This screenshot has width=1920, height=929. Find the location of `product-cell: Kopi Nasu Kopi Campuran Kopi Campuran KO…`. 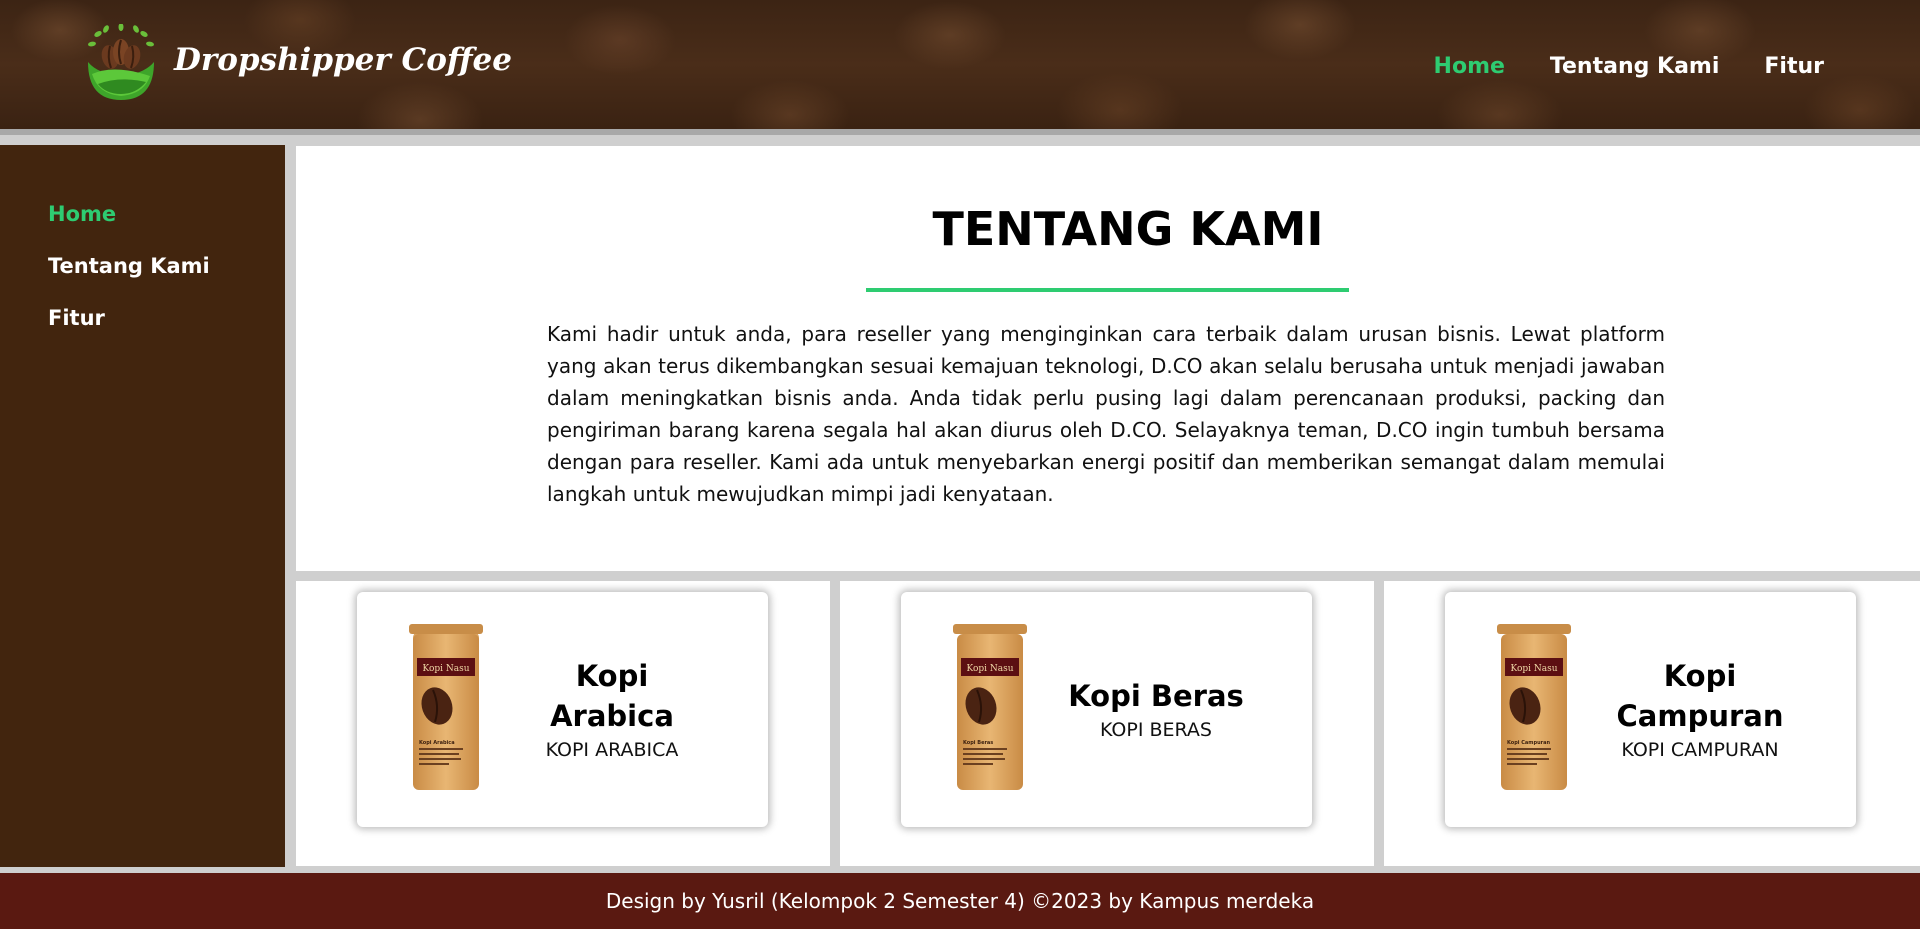

product-cell: Kopi Nasu Kopi Campuran Kopi Campuran KO… is located at coordinates (1652, 723).